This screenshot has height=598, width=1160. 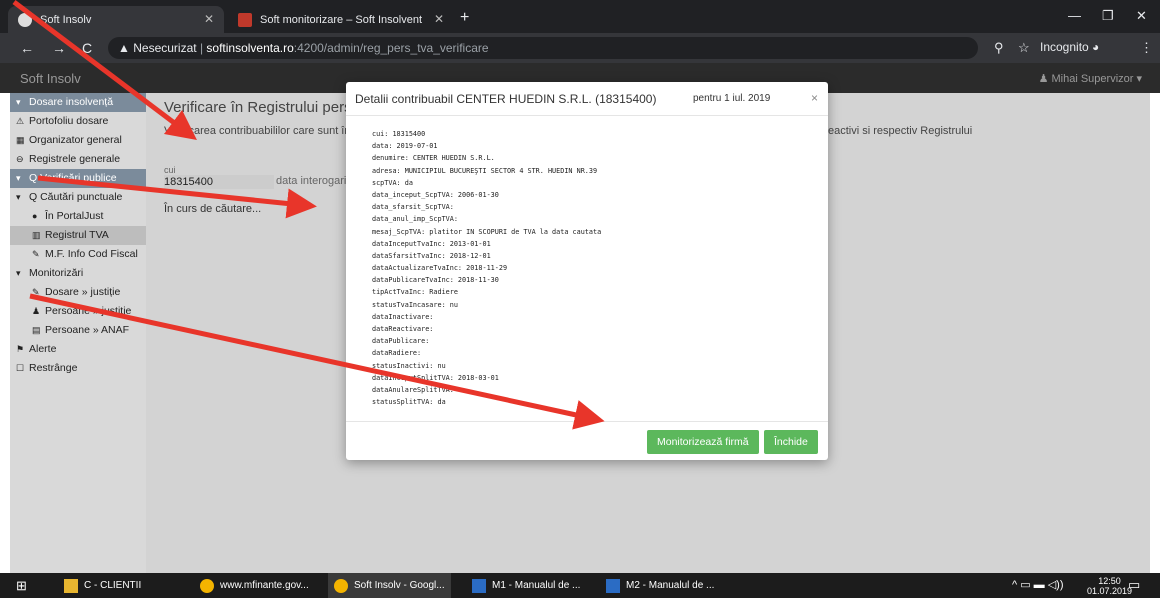 I want to click on sidebar-item-icon: ☐, so click(x=20, y=368).